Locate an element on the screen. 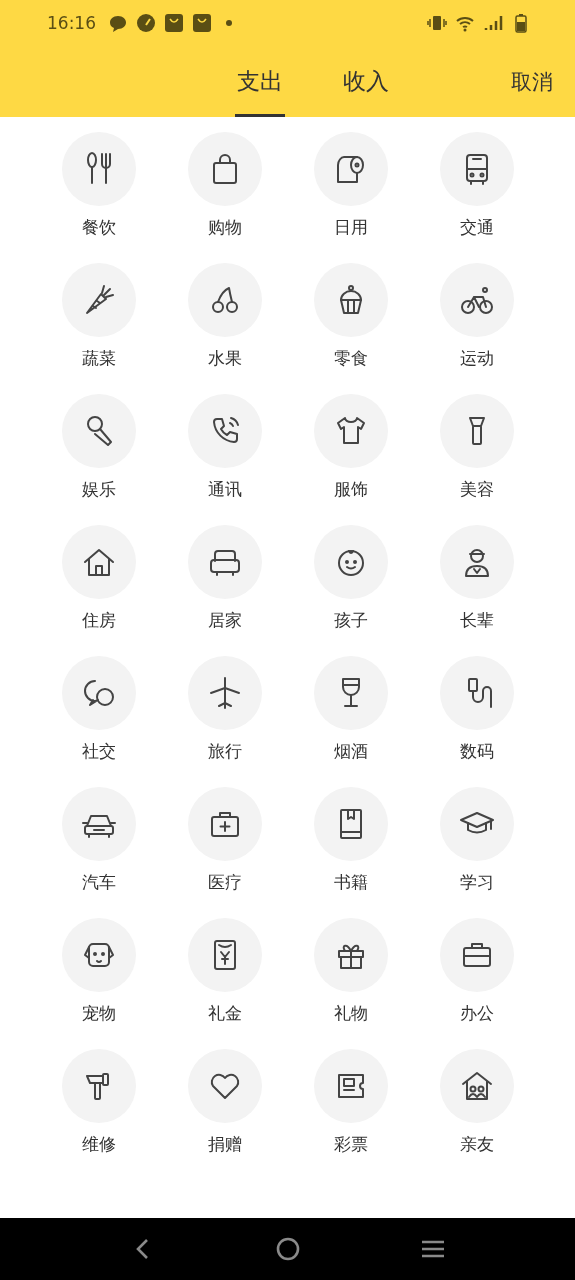 The height and width of the screenshot is (1280, 575). category-label: 服饰 is located at coordinates (350, 489).